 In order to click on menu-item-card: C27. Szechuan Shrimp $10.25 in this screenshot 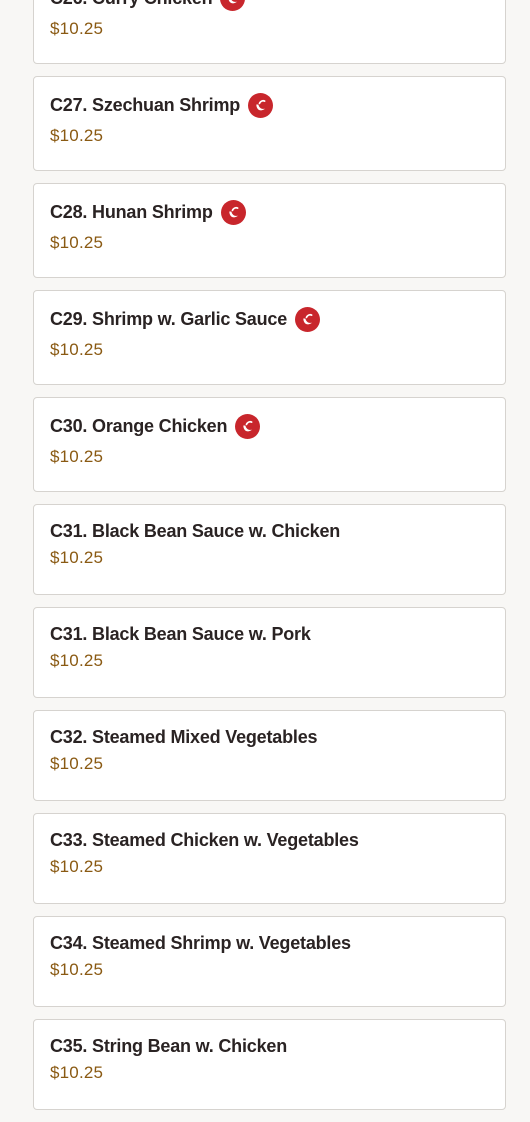, I will do `click(269, 123)`.